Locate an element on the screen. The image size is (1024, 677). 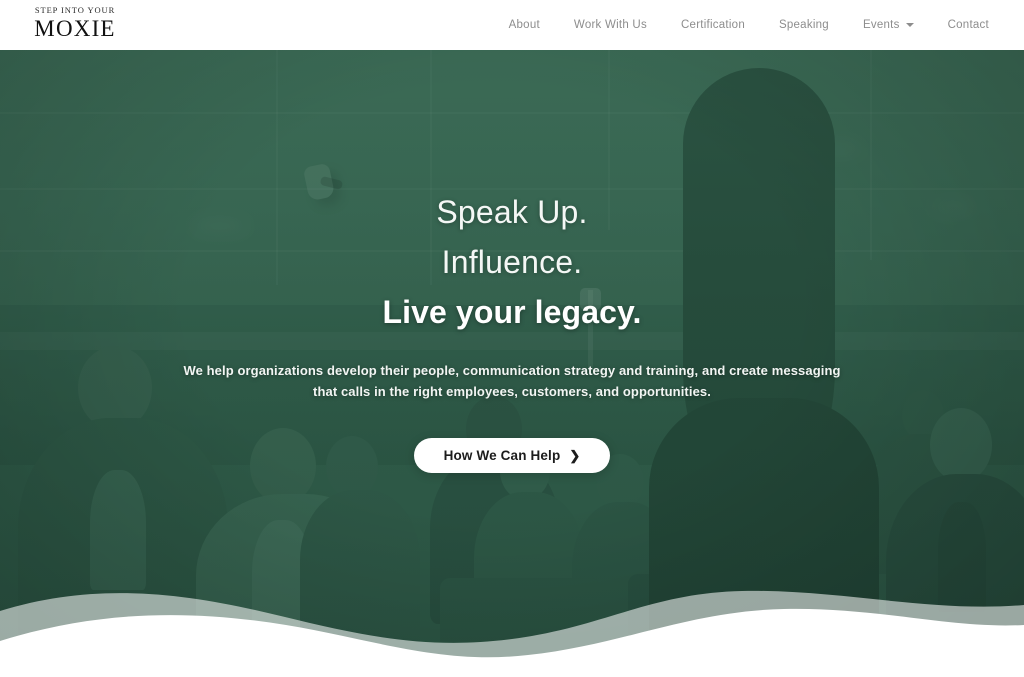
nav-item-contact: Contact is located at coordinates (968, 25).